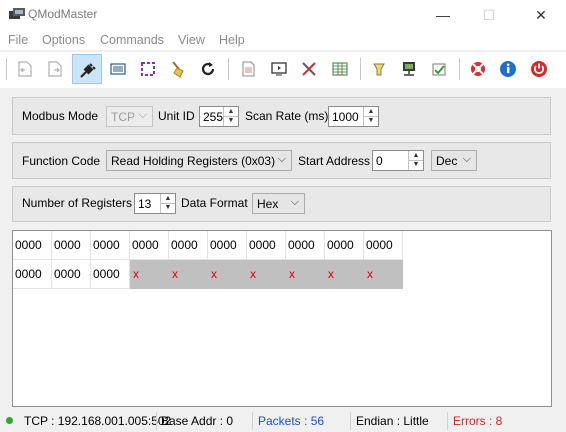  What do you see at coordinates (213, 117) in the screenshot?
I see `unit-id-value: 255` at bounding box center [213, 117].